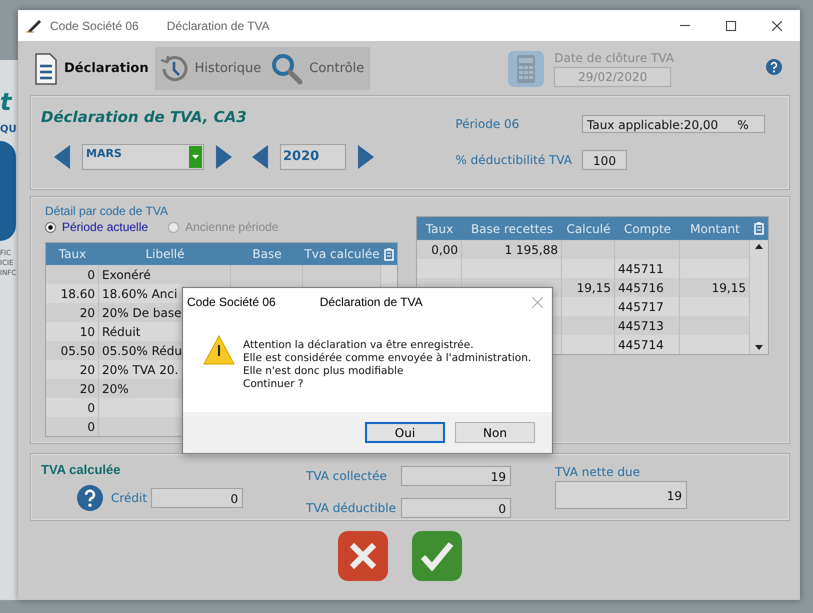 Image resolution: width=813 pixels, height=613 pixels. Describe the element at coordinates (487, 124) in the screenshot. I see `period-label: Période 06` at that location.